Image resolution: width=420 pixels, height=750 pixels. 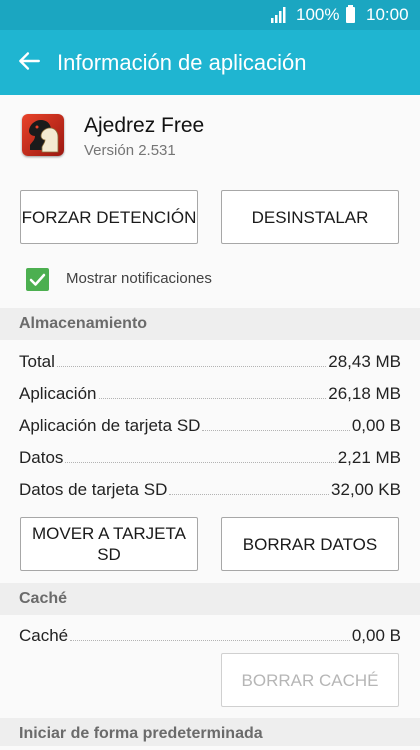 What do you see at coordinates (29, 61) in the screenshot?
I see `back-arrow-icon` at bounding box center [29, 61].